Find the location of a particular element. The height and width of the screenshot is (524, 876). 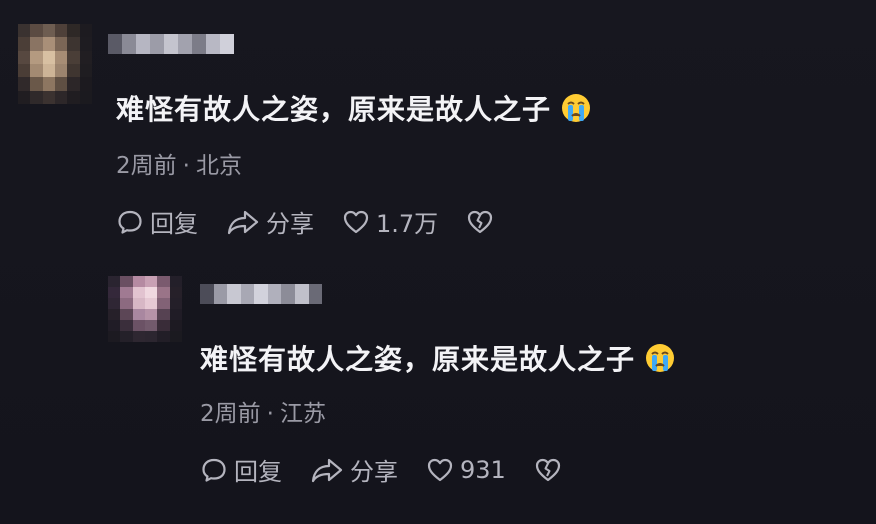

comment-meta: 2周前 · 江苏 is located at coordinates (263, 411).